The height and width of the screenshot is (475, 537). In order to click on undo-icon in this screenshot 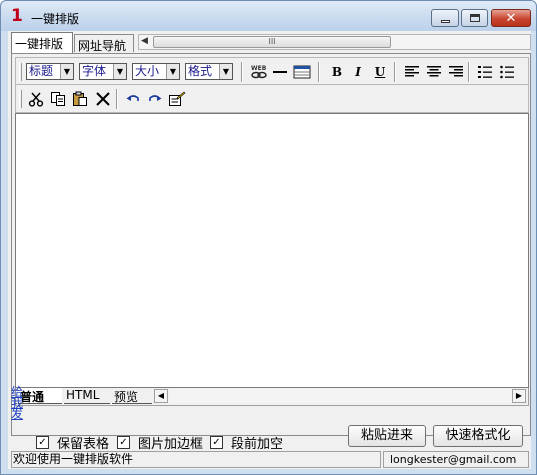, I will do `click(132, 98)`.